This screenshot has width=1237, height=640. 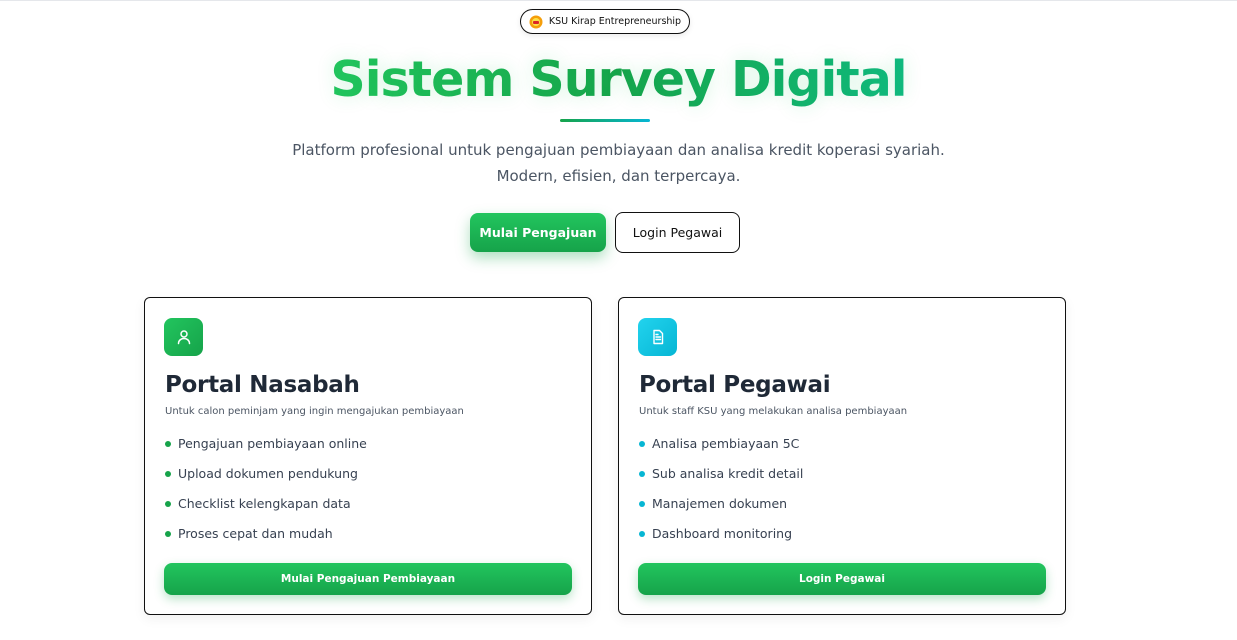 What do you see at coordinates (272, 443) in the screenshot?
I see `feature-label: Pengajuan pembiayaan online` at bounding box center [272, 443].